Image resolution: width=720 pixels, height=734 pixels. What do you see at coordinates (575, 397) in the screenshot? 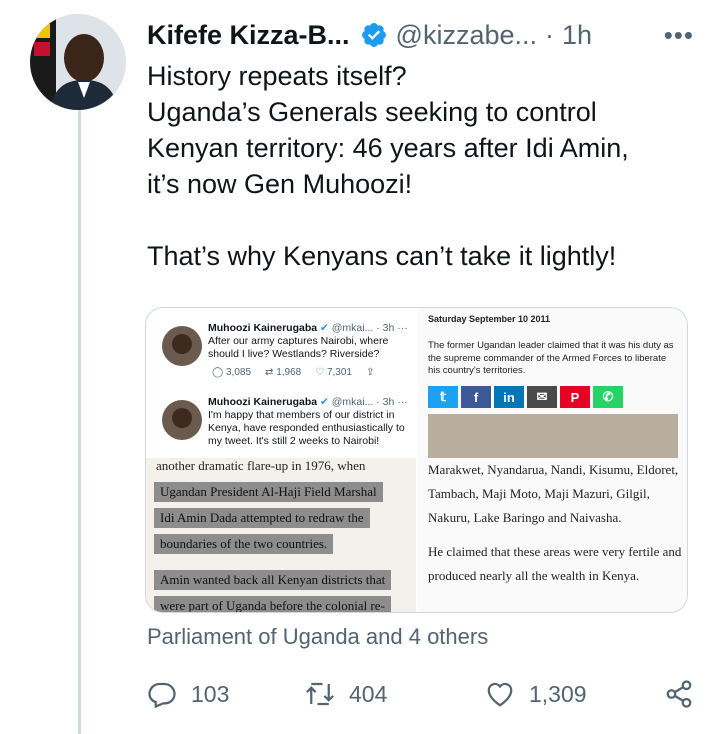
I see `pinterest-icon: P` at bounding box center [575, 397].